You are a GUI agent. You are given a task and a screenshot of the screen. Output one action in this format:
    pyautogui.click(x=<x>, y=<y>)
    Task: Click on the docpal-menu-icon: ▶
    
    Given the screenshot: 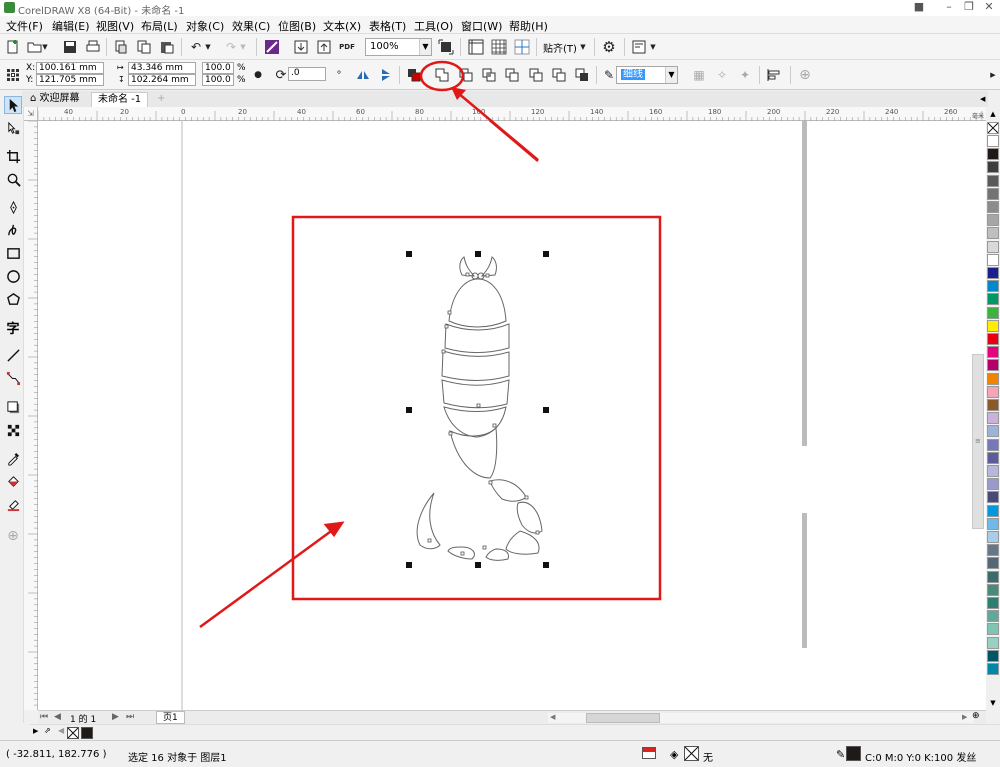 What is the action you would take?
    pyautogui.click(x=35, y=731)
    